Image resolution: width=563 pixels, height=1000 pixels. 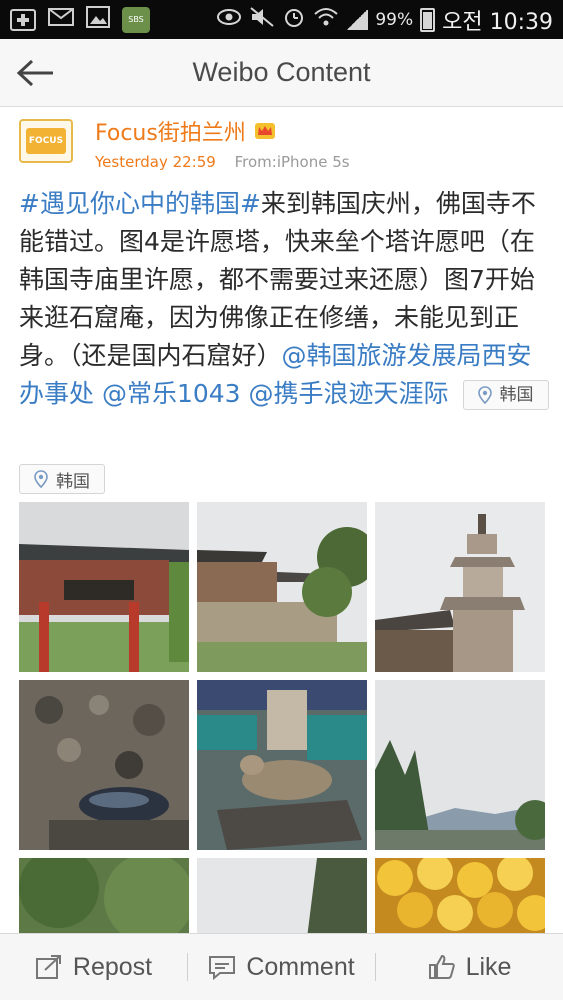 What do you see at coordinates (140, 203) in the screenshot?
I see `hashtag-link: #遇见你心中的韩国#` at bounding box center [140, 203].